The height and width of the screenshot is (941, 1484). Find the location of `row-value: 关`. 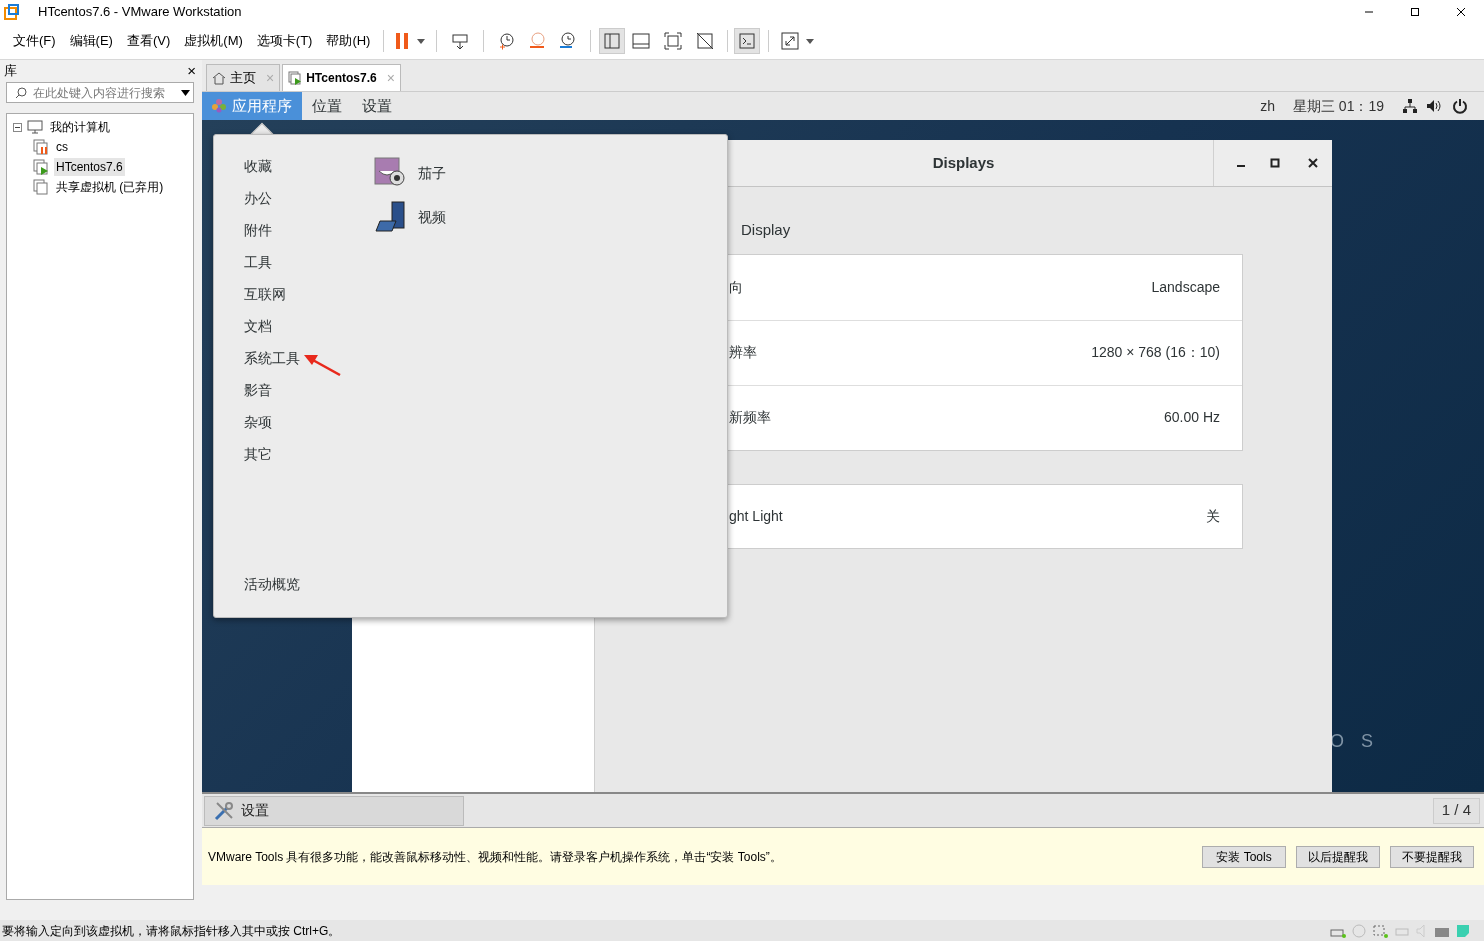

row-value: 关 is located at coordinates (1213, 516).